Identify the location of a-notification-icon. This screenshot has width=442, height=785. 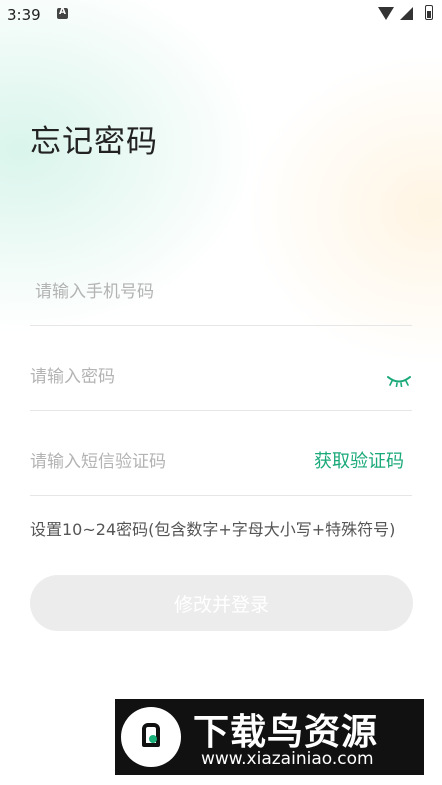
(62, 13).